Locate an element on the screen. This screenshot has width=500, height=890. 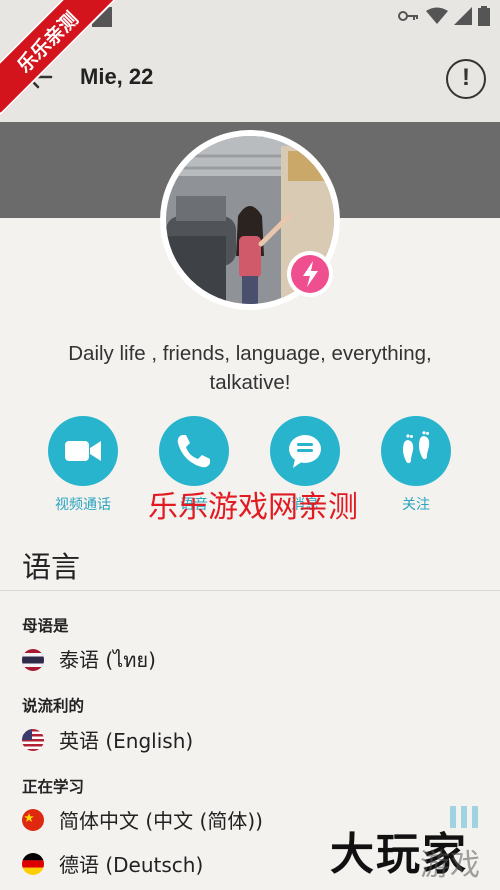
section-divider is located at coordinates (250, 590).